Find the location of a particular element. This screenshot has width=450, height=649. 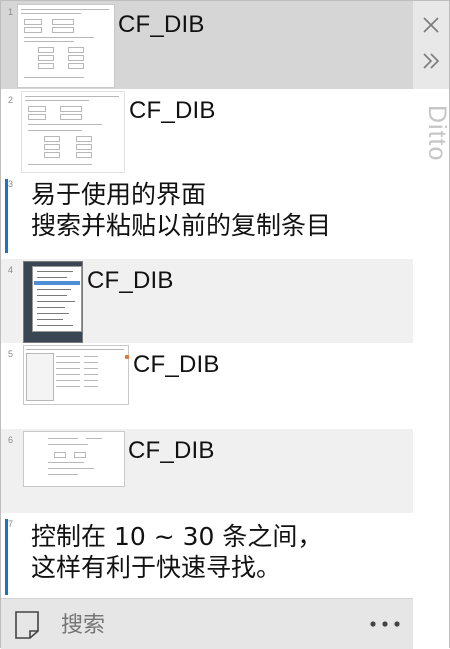

more-button is located at coordinates (385, 624).